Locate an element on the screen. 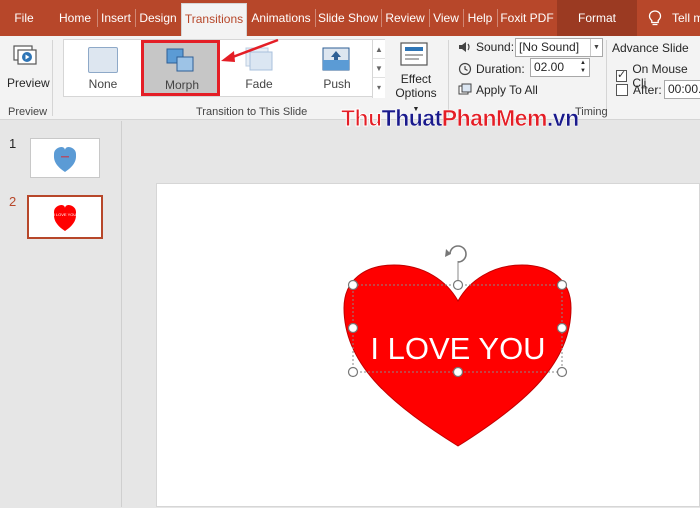 Image resolution: width=700 pixels, height=508 pixels. watermark-part3: PhanMem is located at coordinates (494, 118).